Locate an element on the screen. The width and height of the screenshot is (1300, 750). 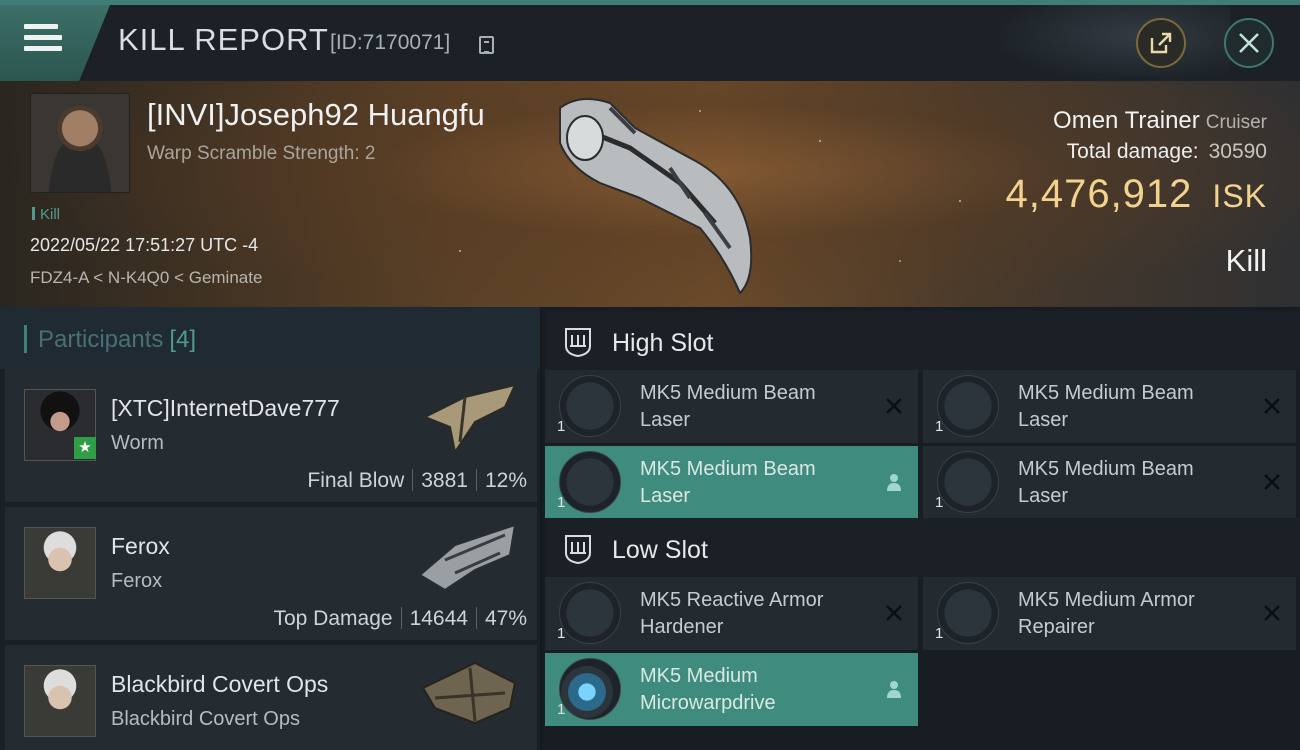
kill-id: [ID:7170071] is located at coordinates (390, 42).